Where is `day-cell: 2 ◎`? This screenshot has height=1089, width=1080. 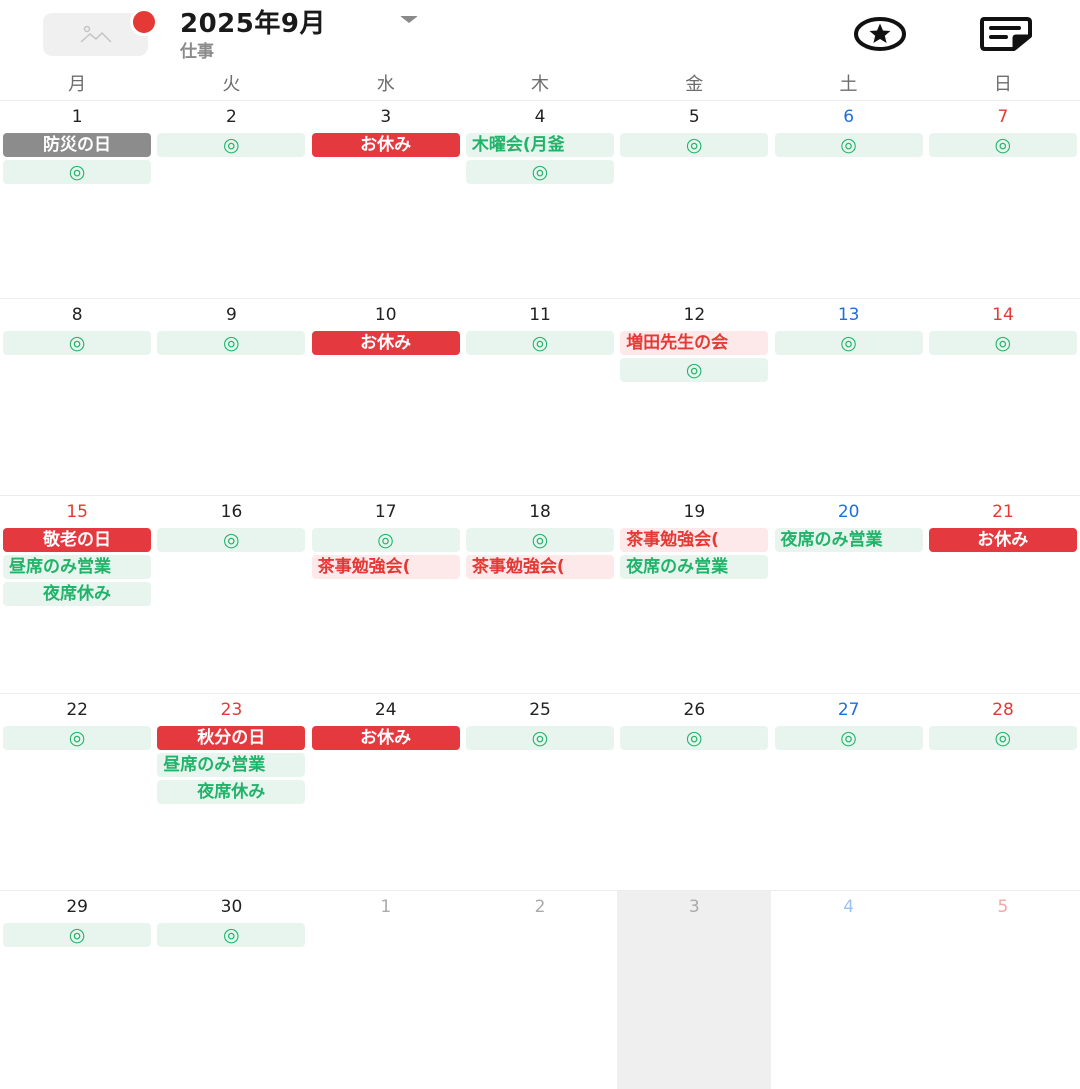 day-cell: 2 ◎ is located at coordinates (231, 200).